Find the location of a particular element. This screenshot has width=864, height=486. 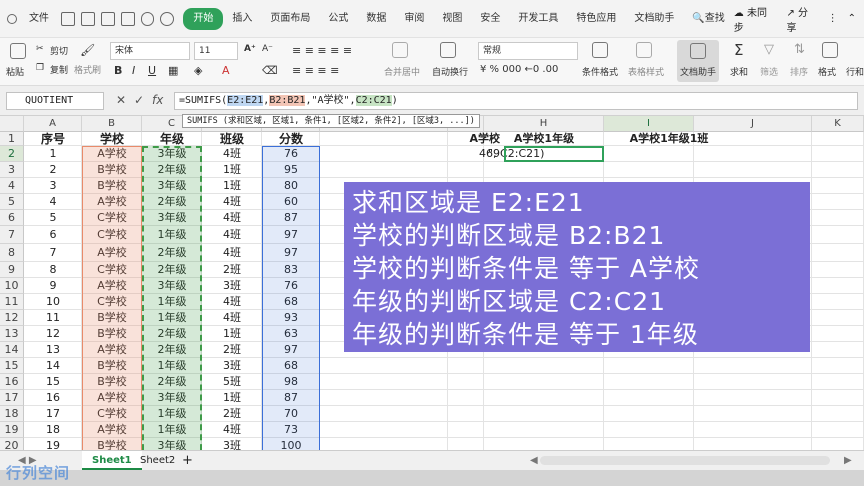

seq-cell: 13 is located at coordinates (53, 350).